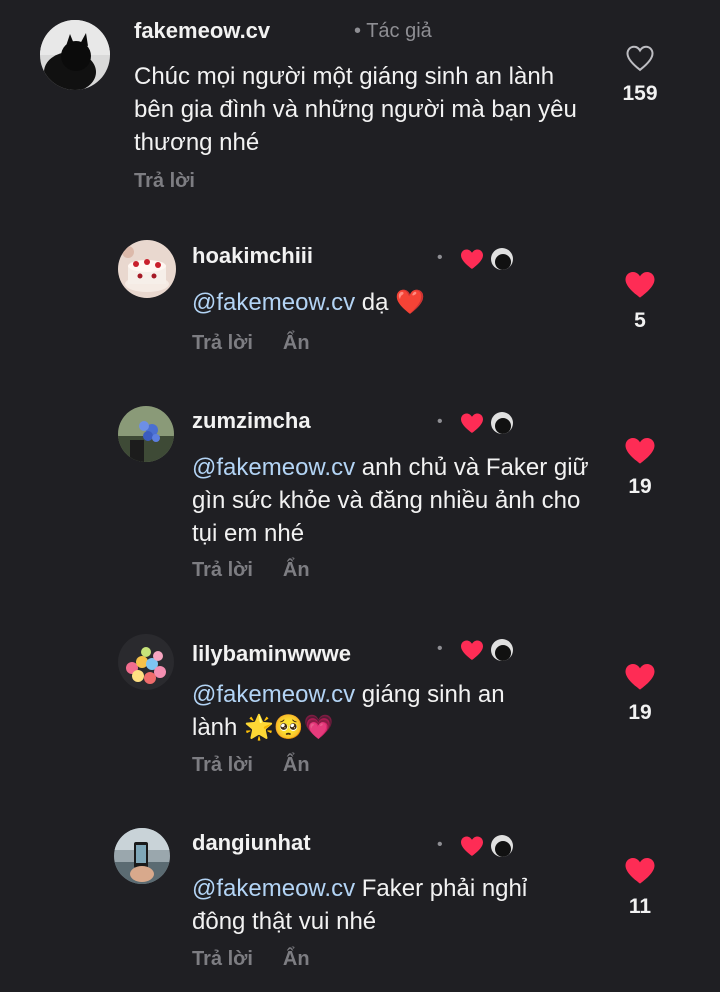 The image size is (720, 992). I want to click on like-count: 11, so click(640, 906).